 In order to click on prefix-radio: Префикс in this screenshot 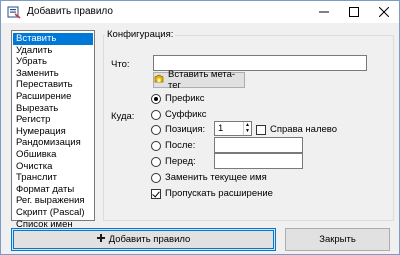, I will do `click(178, 98)`.